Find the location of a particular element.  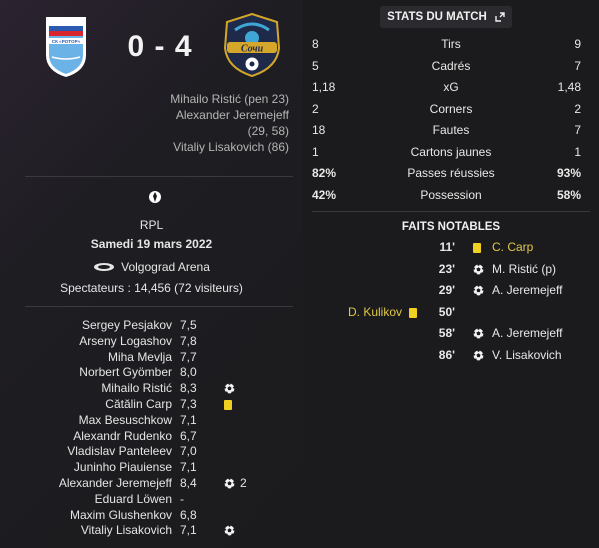

player-rating: 7,8 is located at coordinates (188, 340).